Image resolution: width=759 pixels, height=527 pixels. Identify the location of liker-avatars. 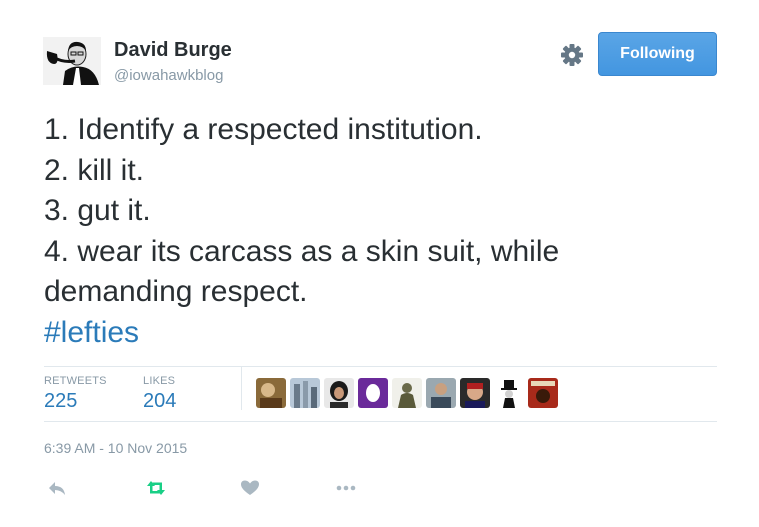
(407, 393).